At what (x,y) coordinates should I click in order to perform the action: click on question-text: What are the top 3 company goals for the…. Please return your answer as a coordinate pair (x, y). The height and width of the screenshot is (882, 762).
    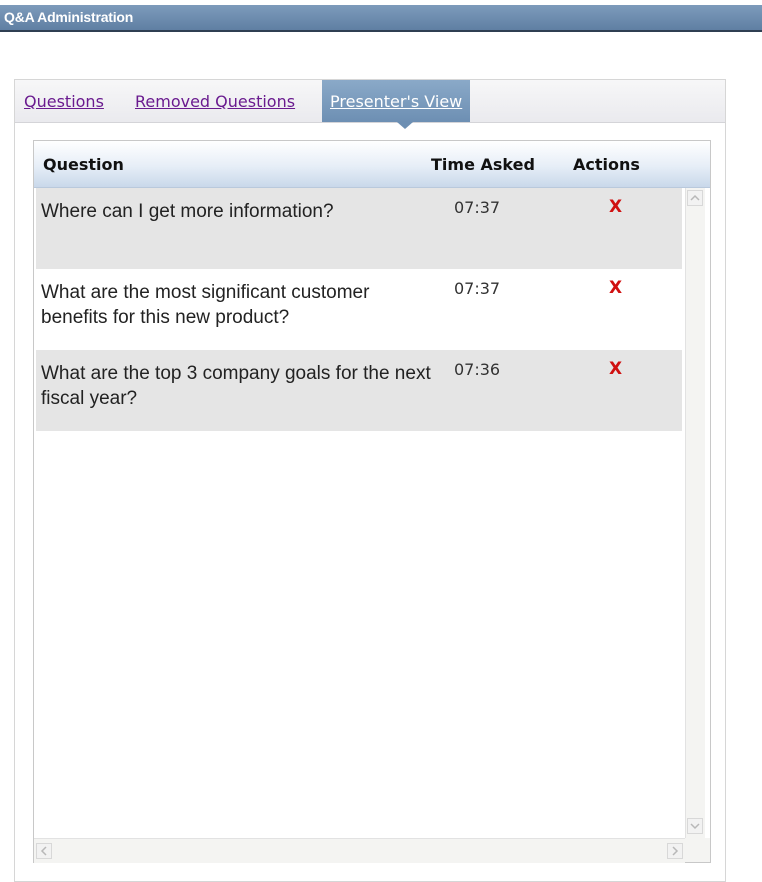
    Looking at the image, I should click on (236, 386).